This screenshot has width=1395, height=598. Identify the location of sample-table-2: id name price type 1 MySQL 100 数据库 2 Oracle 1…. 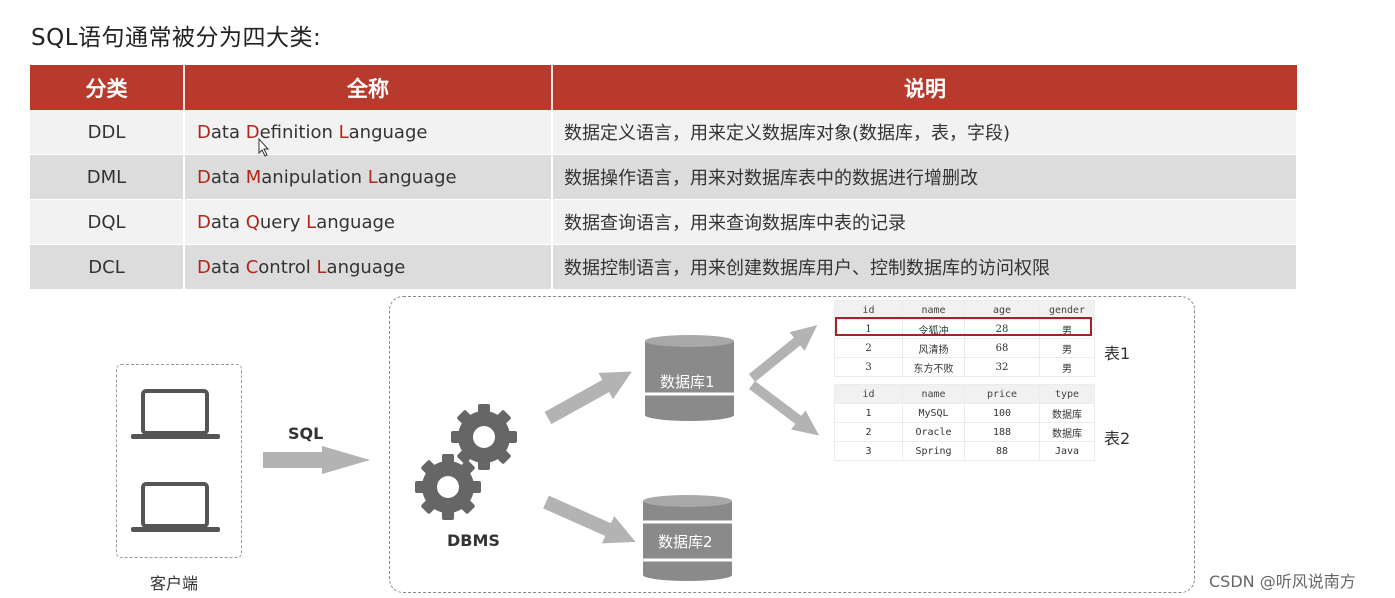
(964, 422).